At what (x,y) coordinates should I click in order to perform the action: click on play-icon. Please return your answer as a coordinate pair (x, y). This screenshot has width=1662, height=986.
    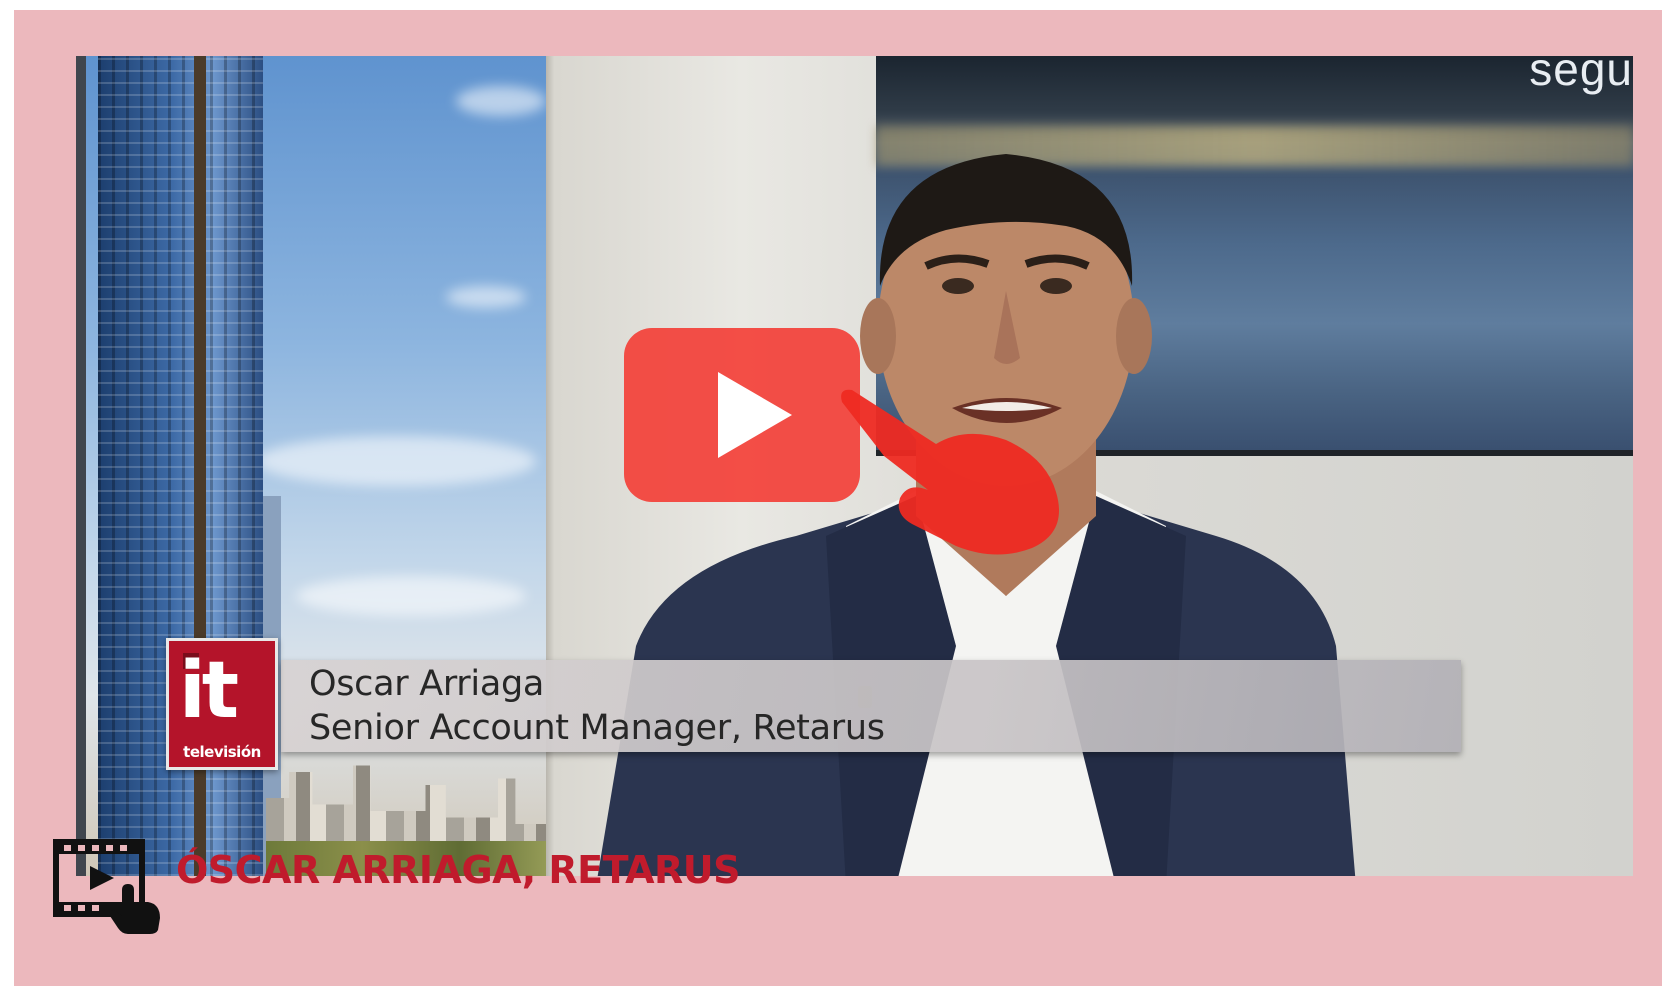
    Looking at the image, I should click on (755, 415).